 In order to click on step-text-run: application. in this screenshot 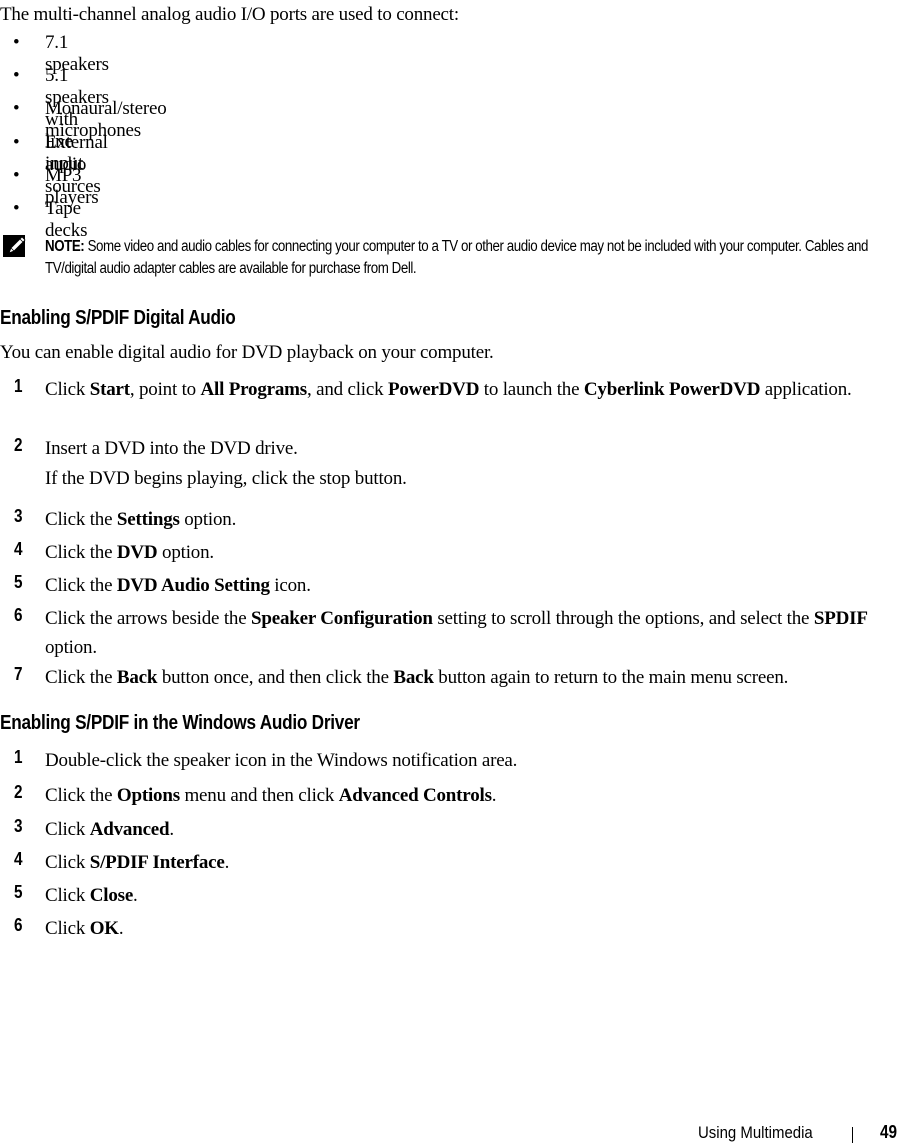, I will do `click(806, 389)`.